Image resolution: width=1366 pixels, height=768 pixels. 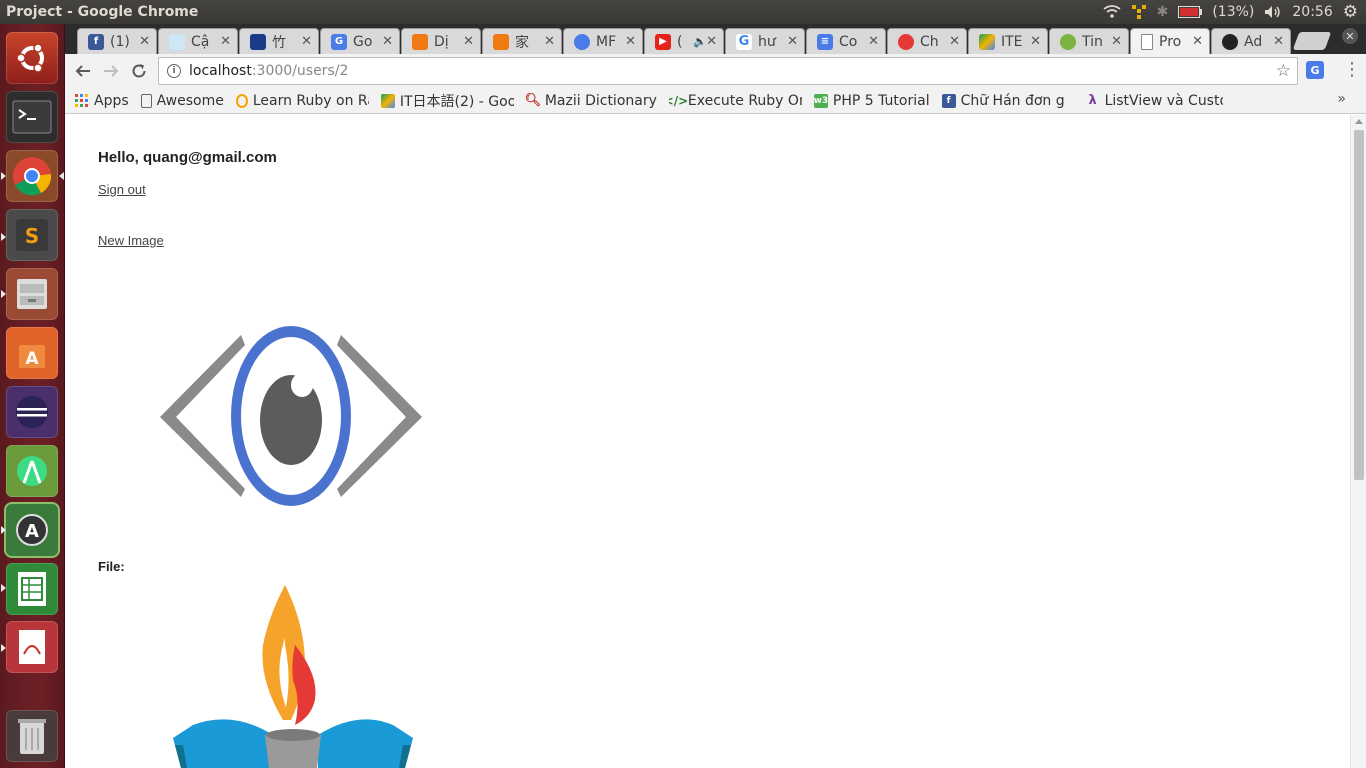 I want to click on software-center-launcher: A, so click(x=32, y=353).